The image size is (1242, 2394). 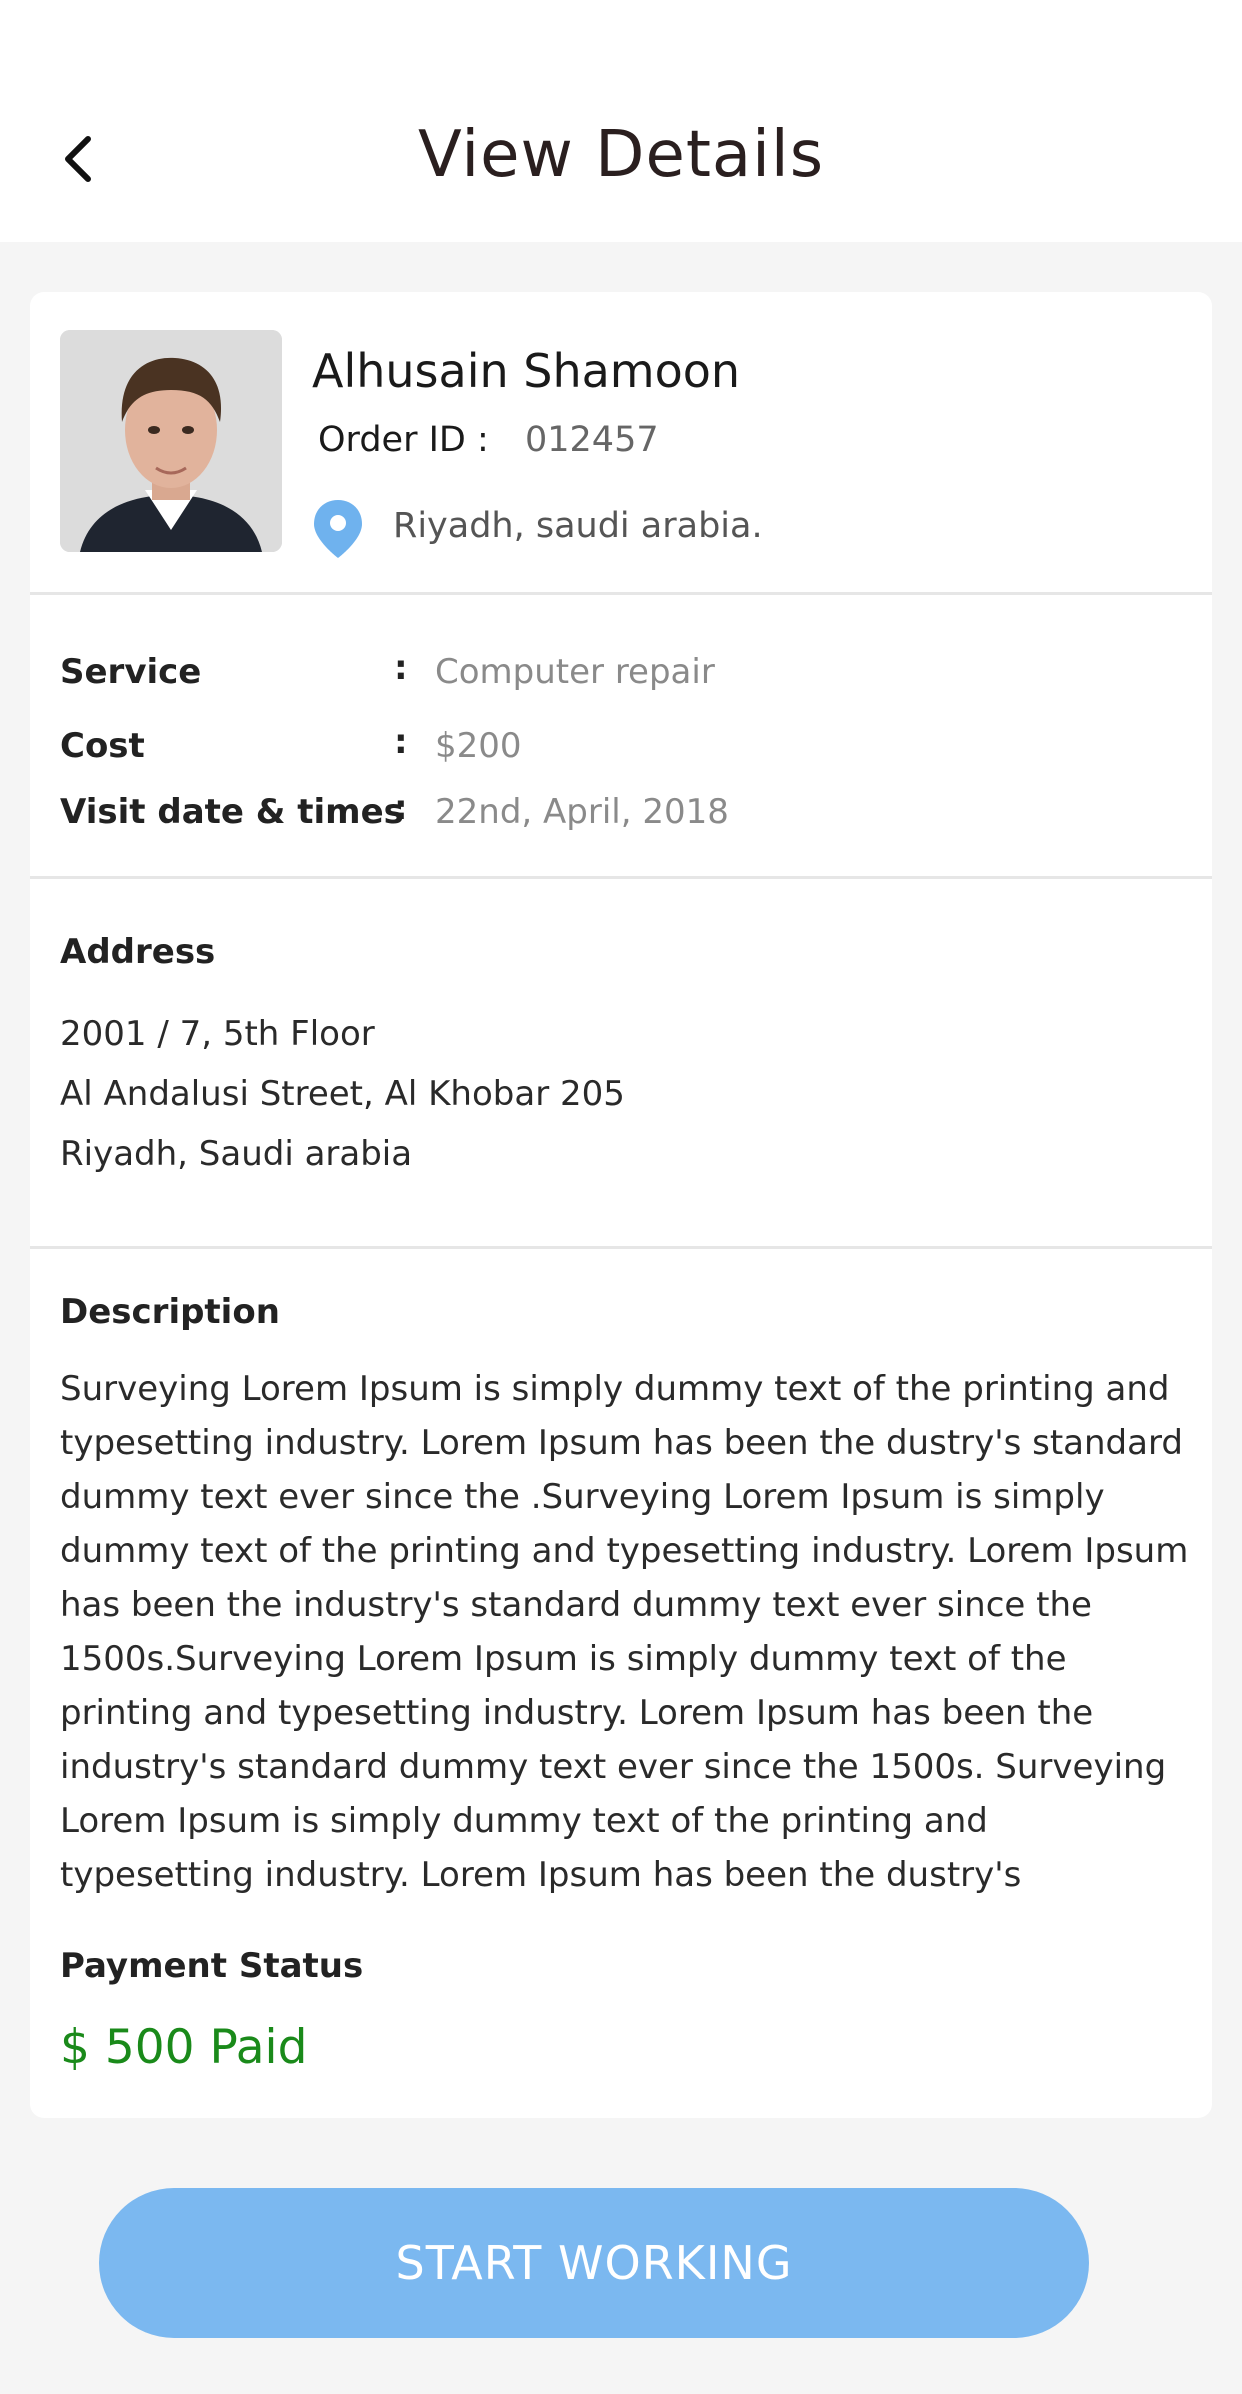 What do you see at coordinates (131, 672) in the screenshot?
I see `service-label: Service` at bounding box center [131, 672].